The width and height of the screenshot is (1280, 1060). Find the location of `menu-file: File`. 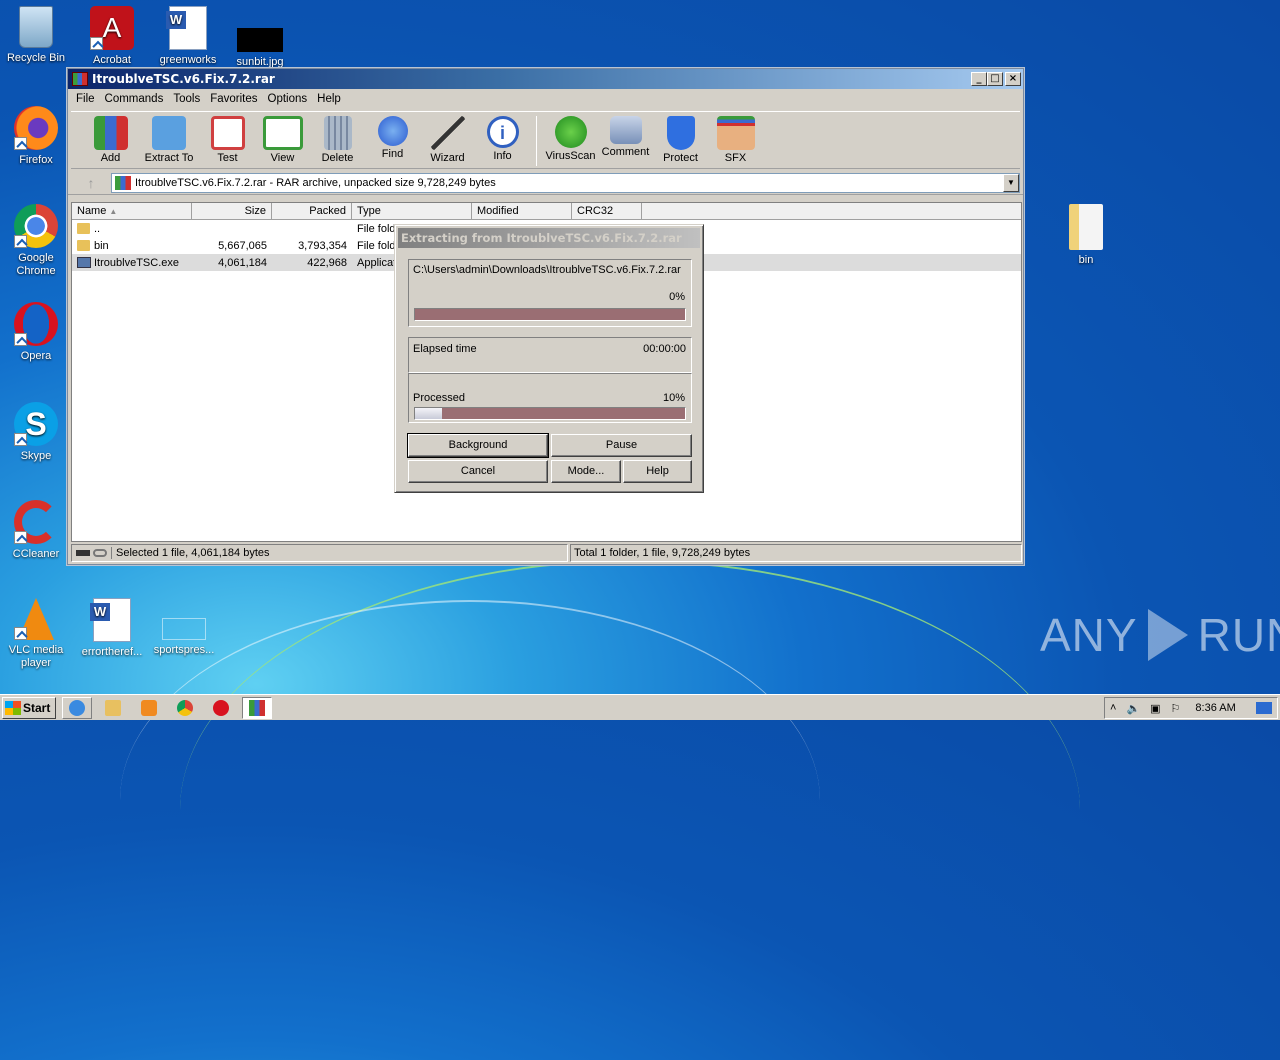

menu-file: File is located at coordinates (85, 99).